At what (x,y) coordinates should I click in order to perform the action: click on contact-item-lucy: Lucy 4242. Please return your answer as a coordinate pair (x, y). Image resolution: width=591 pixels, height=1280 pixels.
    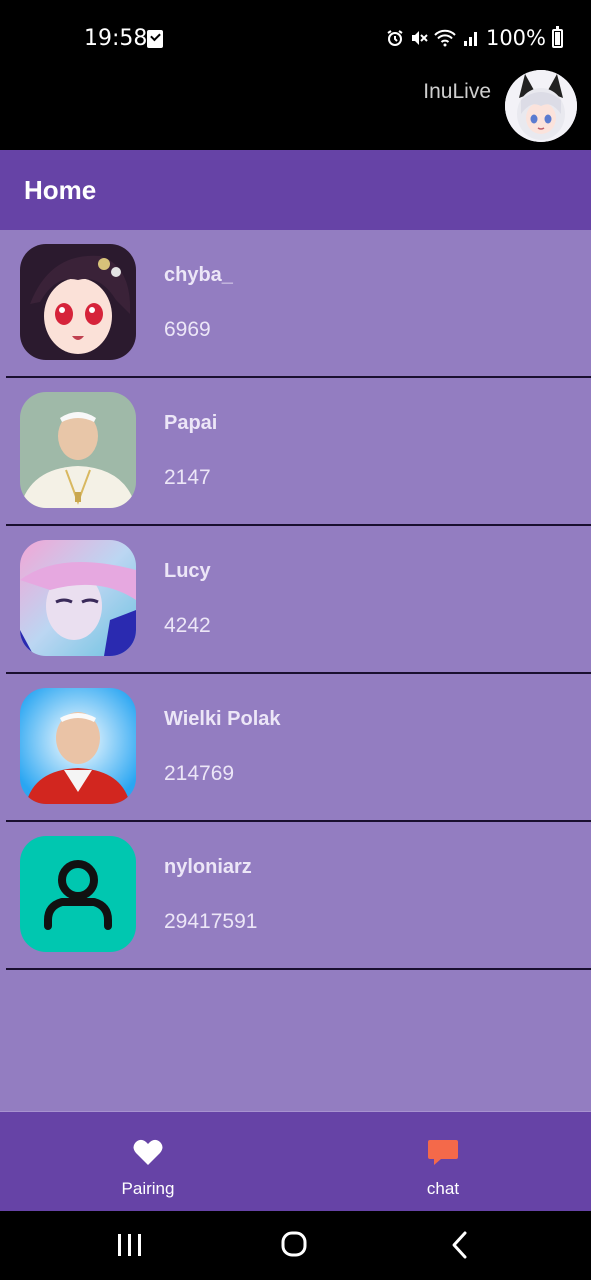
    Looking at the image, I should click on (295, 600).